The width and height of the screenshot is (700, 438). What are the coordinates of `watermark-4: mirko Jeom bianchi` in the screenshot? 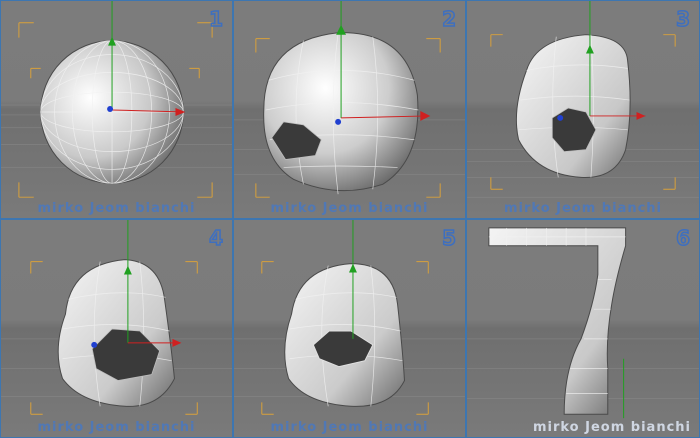 It's located at (116, 427).